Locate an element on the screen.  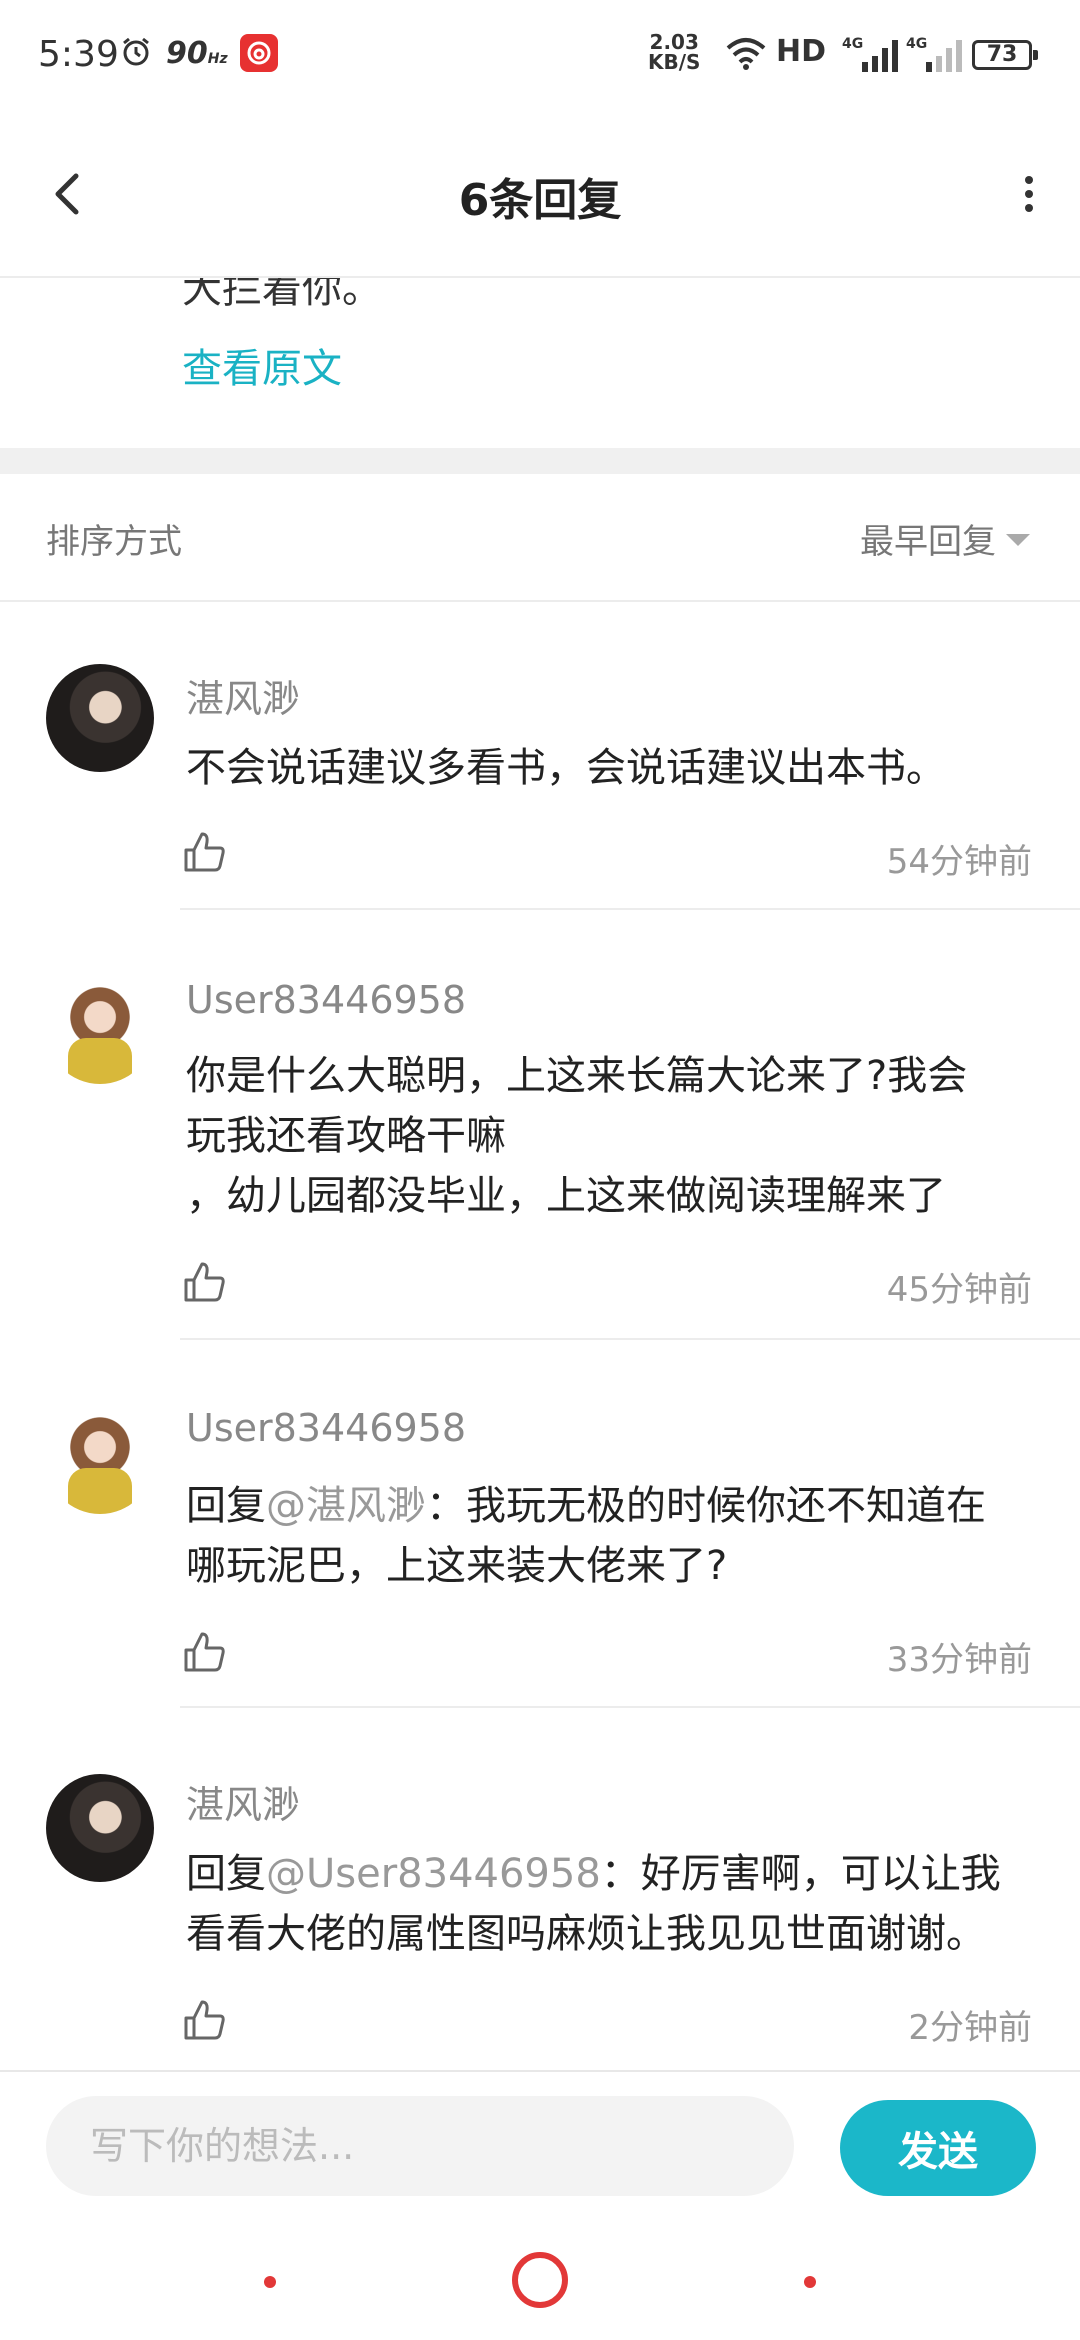
send-button: 发送 is located at coordinates (938, 2148).